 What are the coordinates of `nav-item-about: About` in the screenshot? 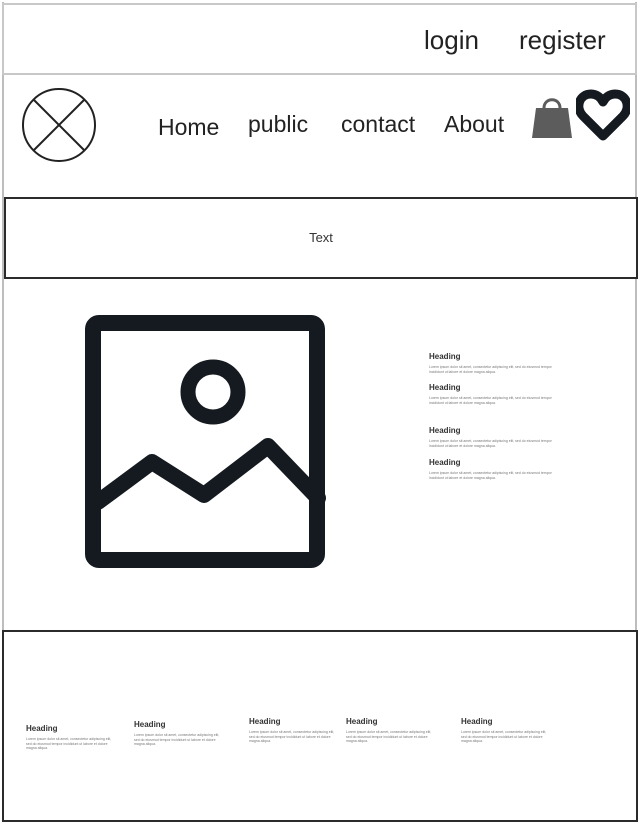 It's located at (474, 124).